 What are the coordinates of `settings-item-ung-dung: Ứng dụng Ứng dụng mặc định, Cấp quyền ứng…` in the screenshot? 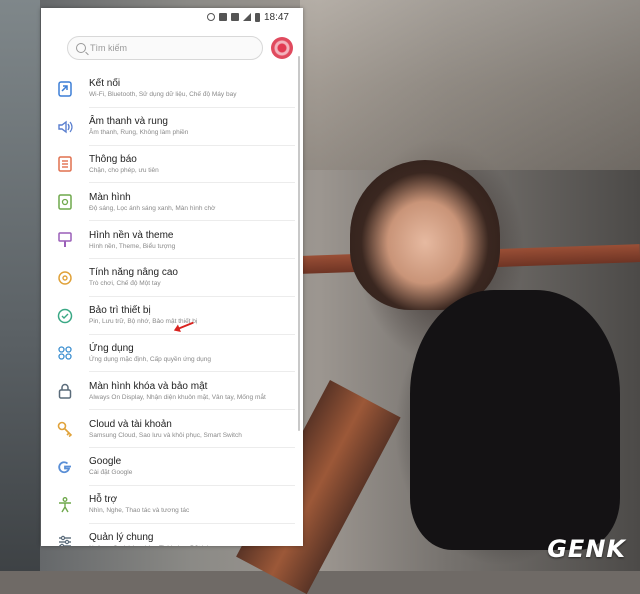 It's located at (172, 354).